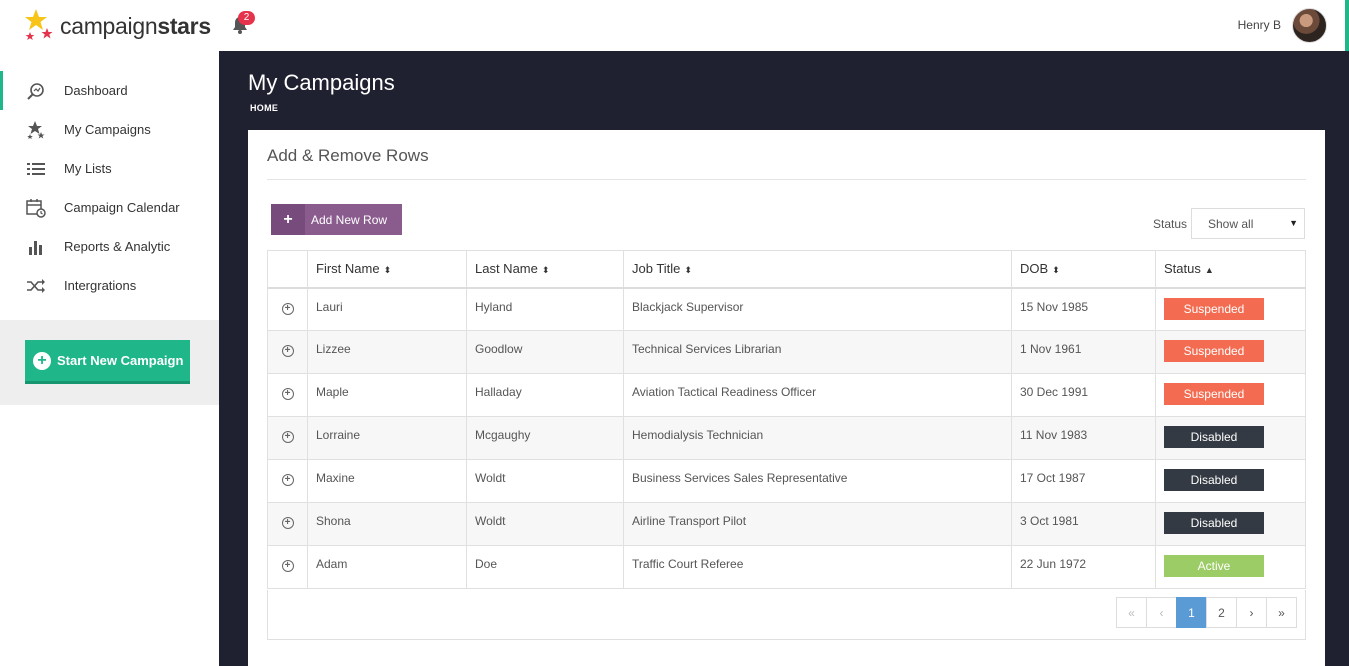  I want to click on cell-first-name: Lorraine, so click(387, 438).